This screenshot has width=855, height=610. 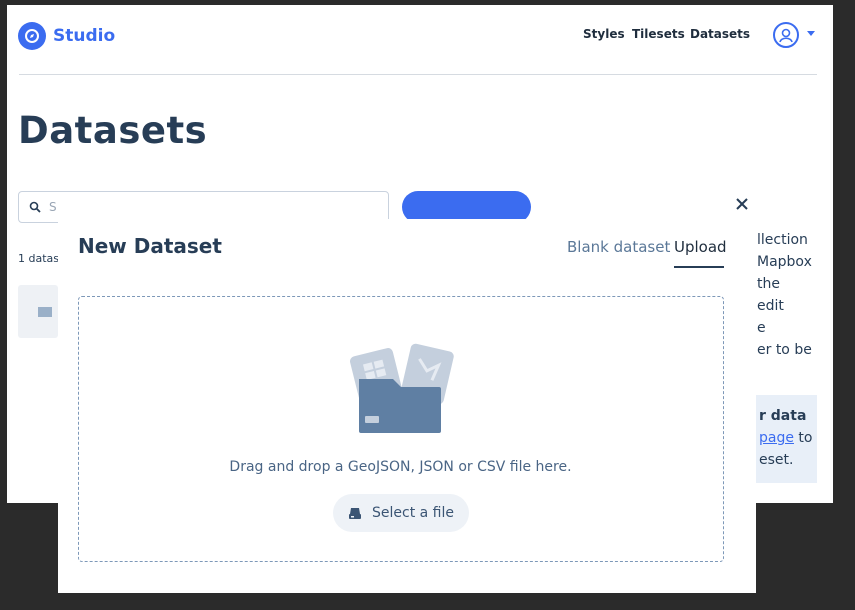 I want to click on nav-datasets: Datasets, so click(x=720, y=34).